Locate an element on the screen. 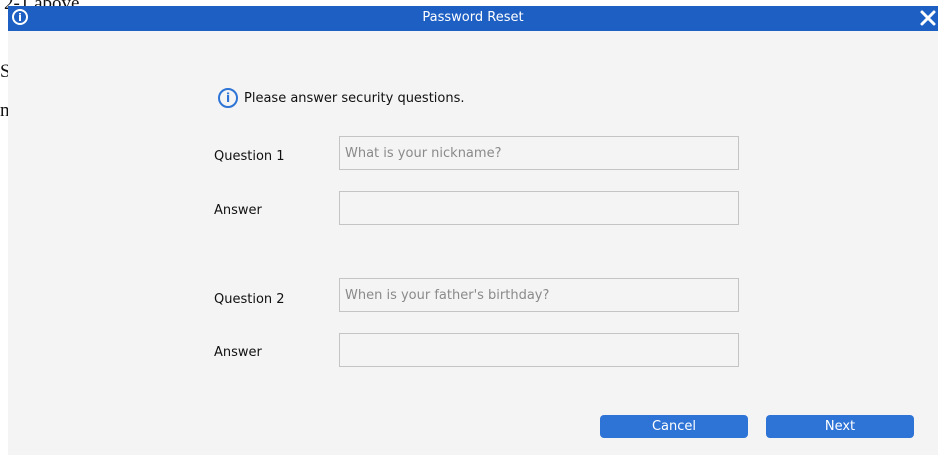  answer-2-label: Answer is located at coordinates (238, 352).